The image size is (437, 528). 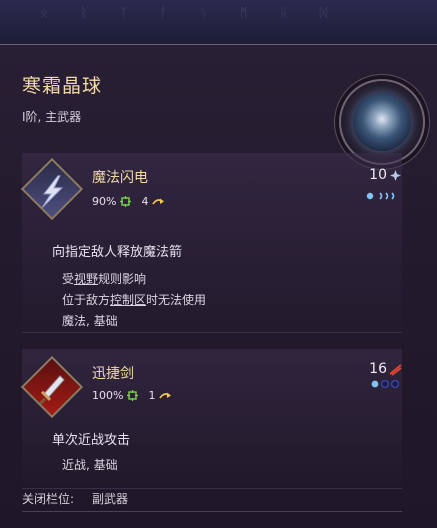 What do you see at coordinates (48, 499) in the screenshot?
I see `slot-label: 关闭栏位:` at bounding box center [48, 499].